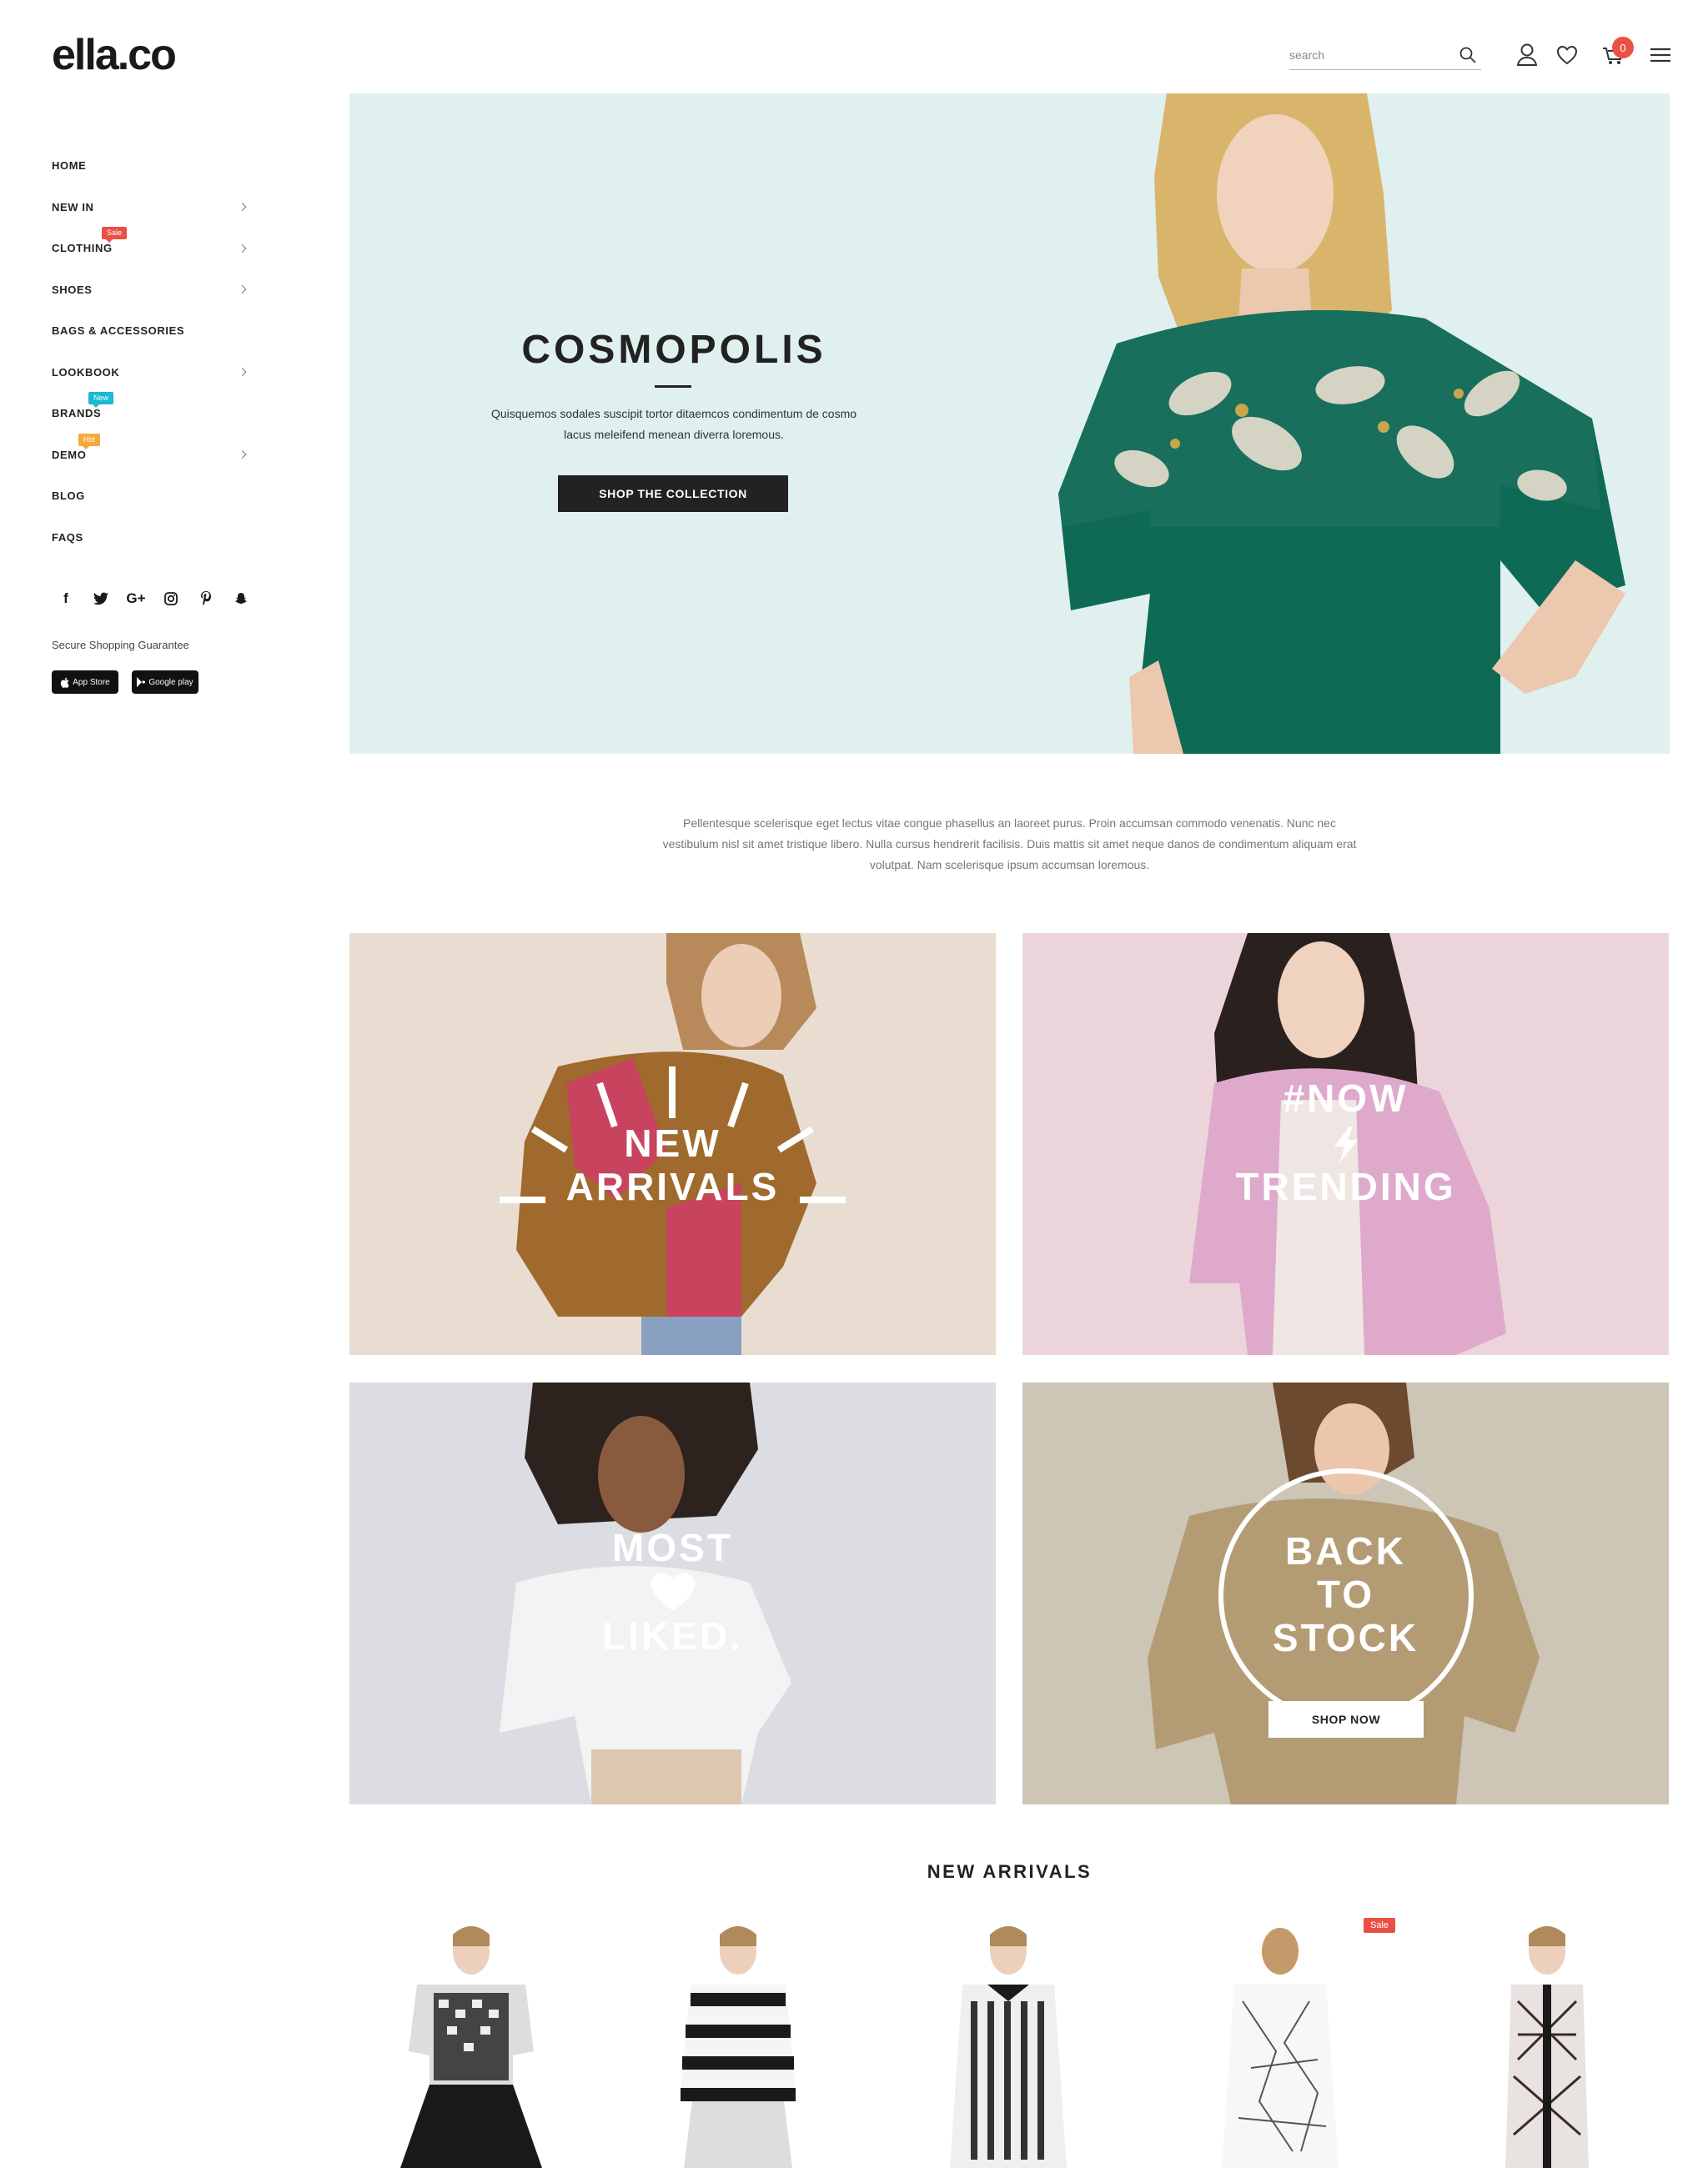  Describe the element at coordinates (152, 207) in the screenshot. I see `sidebar-item-new-in: NEW IN` at that location.